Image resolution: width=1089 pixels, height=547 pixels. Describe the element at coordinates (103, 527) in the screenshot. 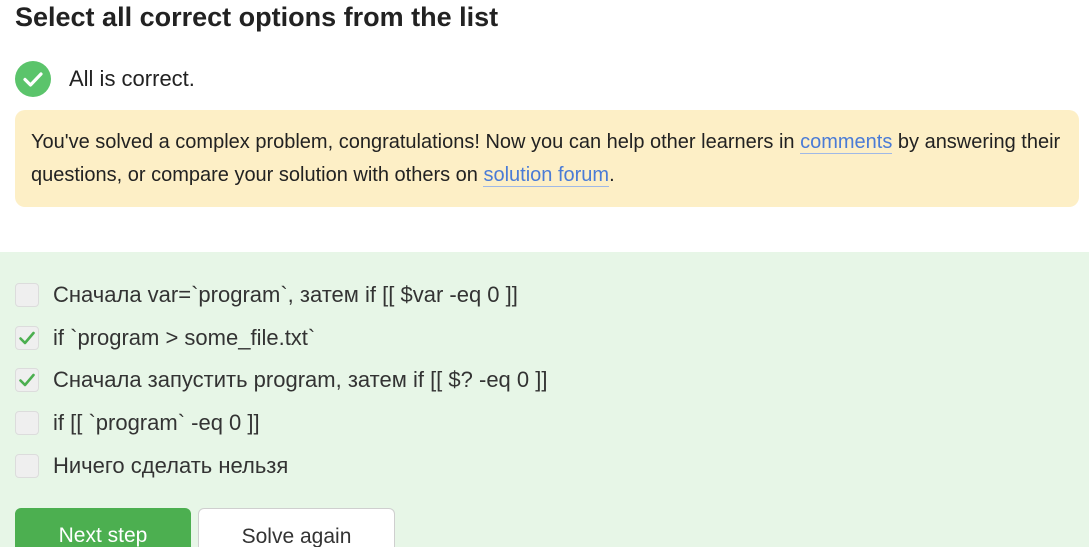

I see `next-step-button: Next step` at that location.